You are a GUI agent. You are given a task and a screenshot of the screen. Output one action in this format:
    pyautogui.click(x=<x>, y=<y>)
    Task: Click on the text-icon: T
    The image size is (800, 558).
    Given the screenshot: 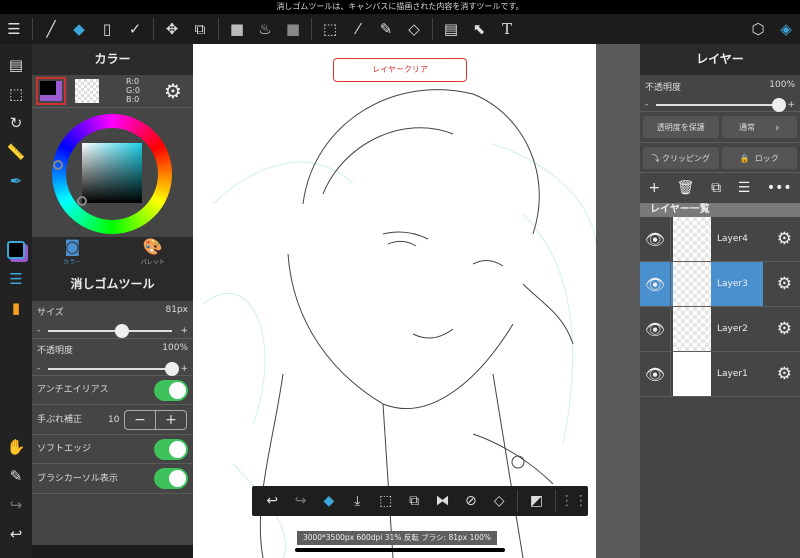 What is the action you would take?
    pyautogui.click(x=507, y=29)
    